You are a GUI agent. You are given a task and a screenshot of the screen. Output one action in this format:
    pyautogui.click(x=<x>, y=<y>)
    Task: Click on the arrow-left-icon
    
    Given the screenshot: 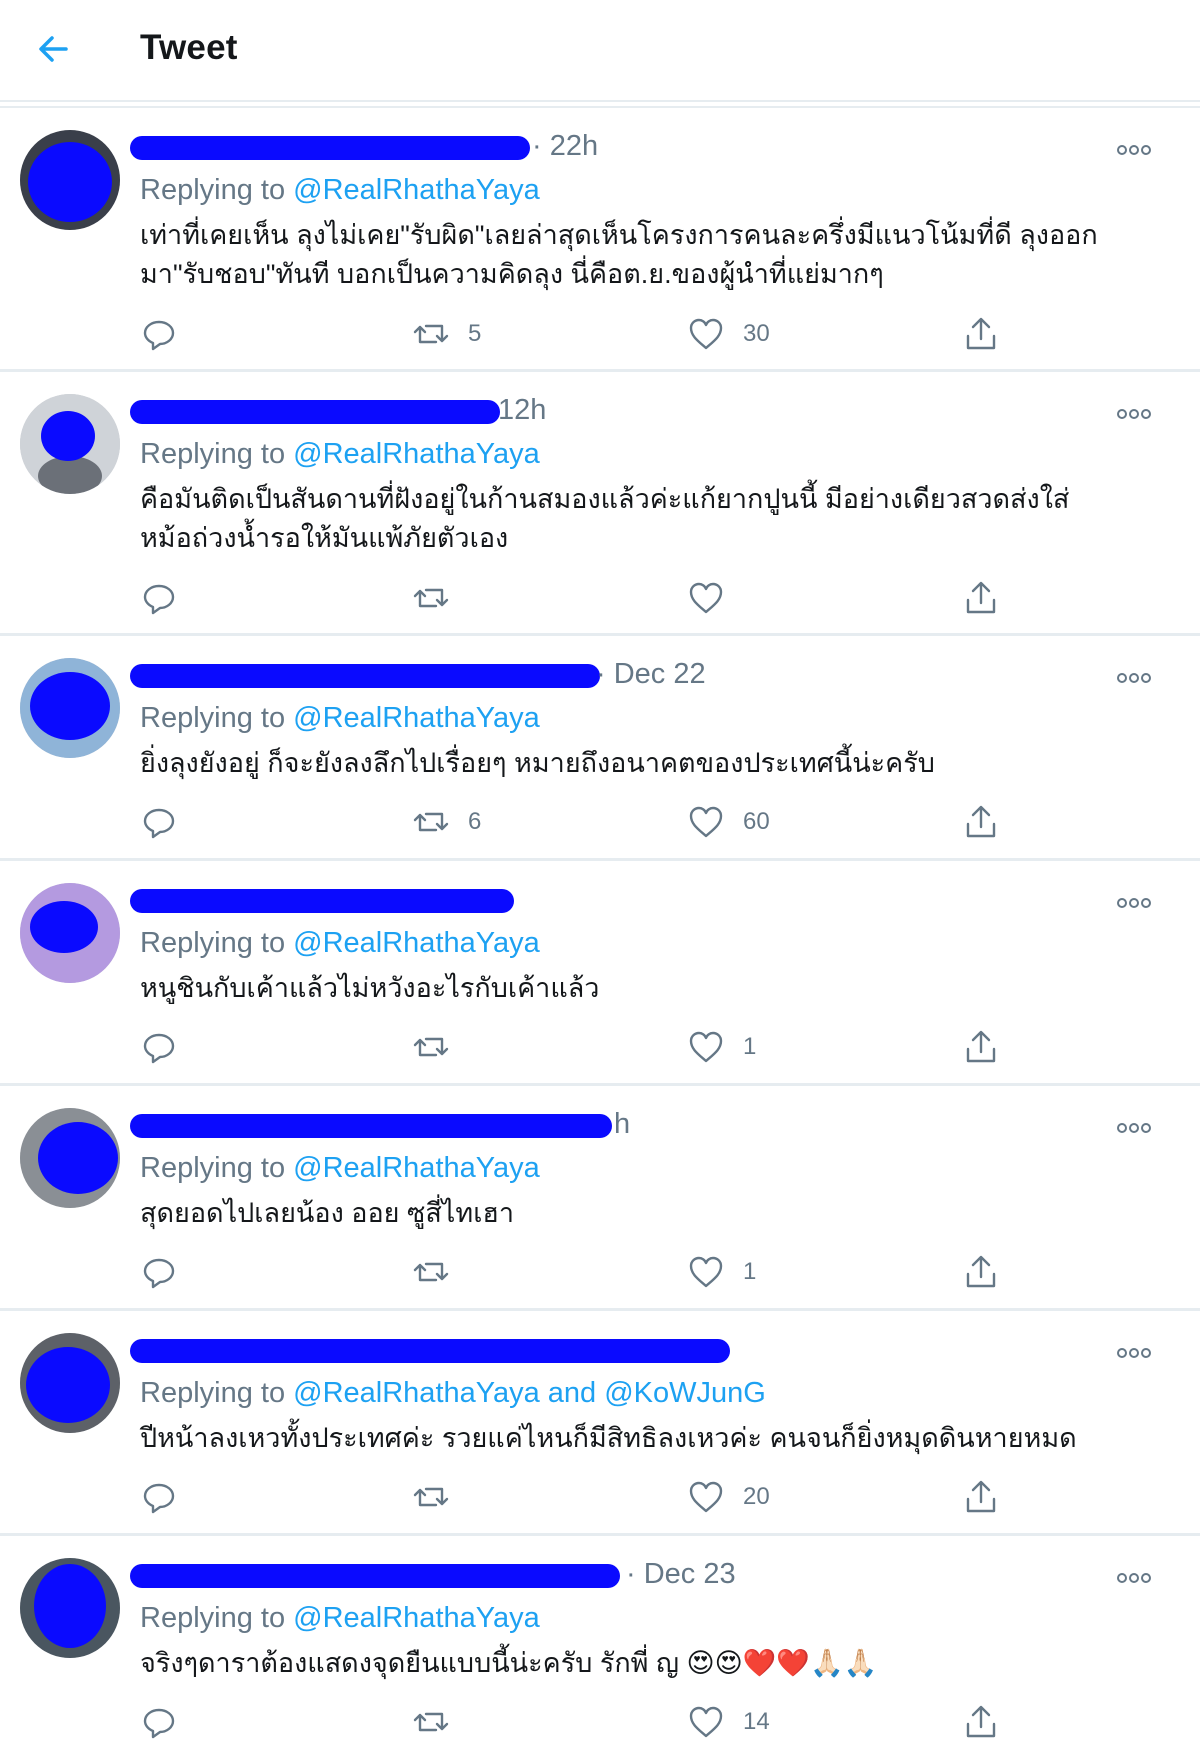 What is the action you would take?
    pyautogui.click(x=53, y=49)
    